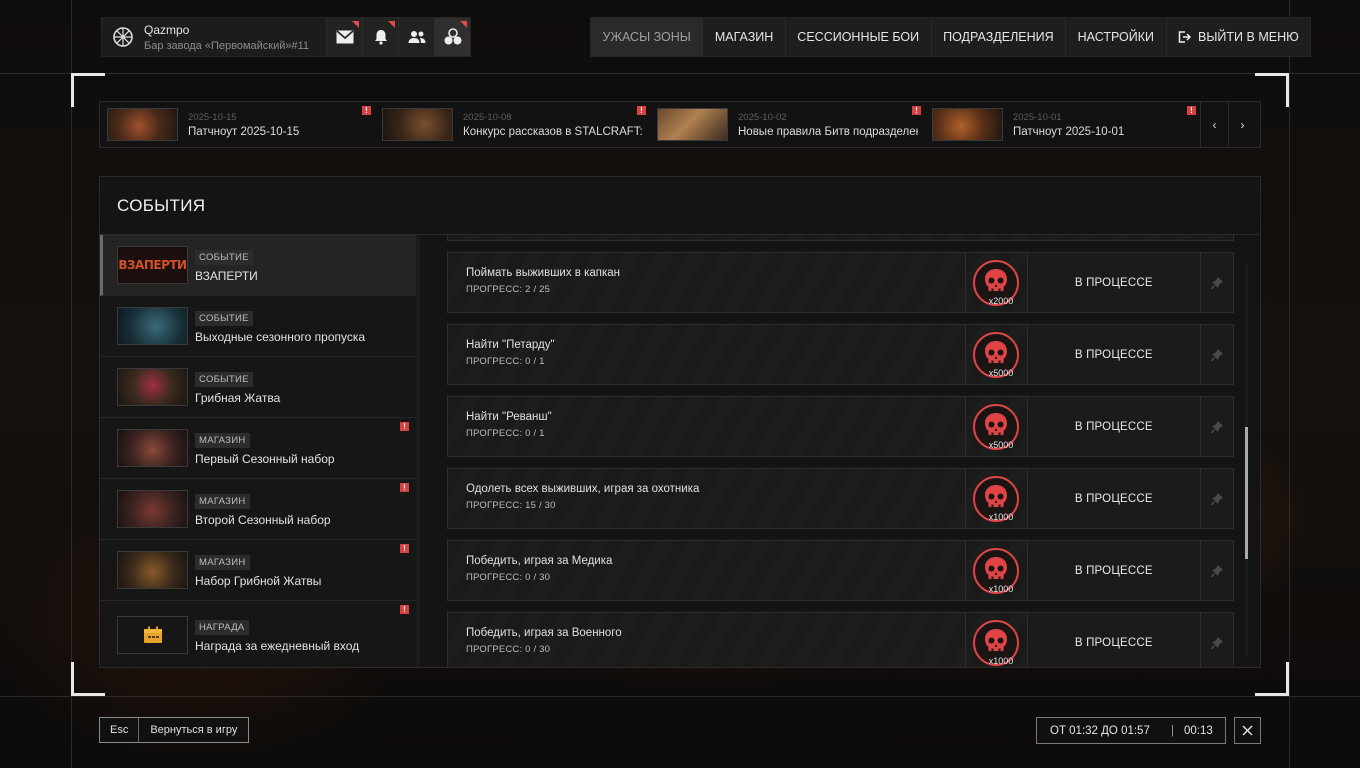 The image size is (1360, 768). What do you see at coordinates (237, 124) in the screenshot?
I see `news-item: 2025-10-15 Патчноут 2025-10-15 !` at bounding box center [237, 124].